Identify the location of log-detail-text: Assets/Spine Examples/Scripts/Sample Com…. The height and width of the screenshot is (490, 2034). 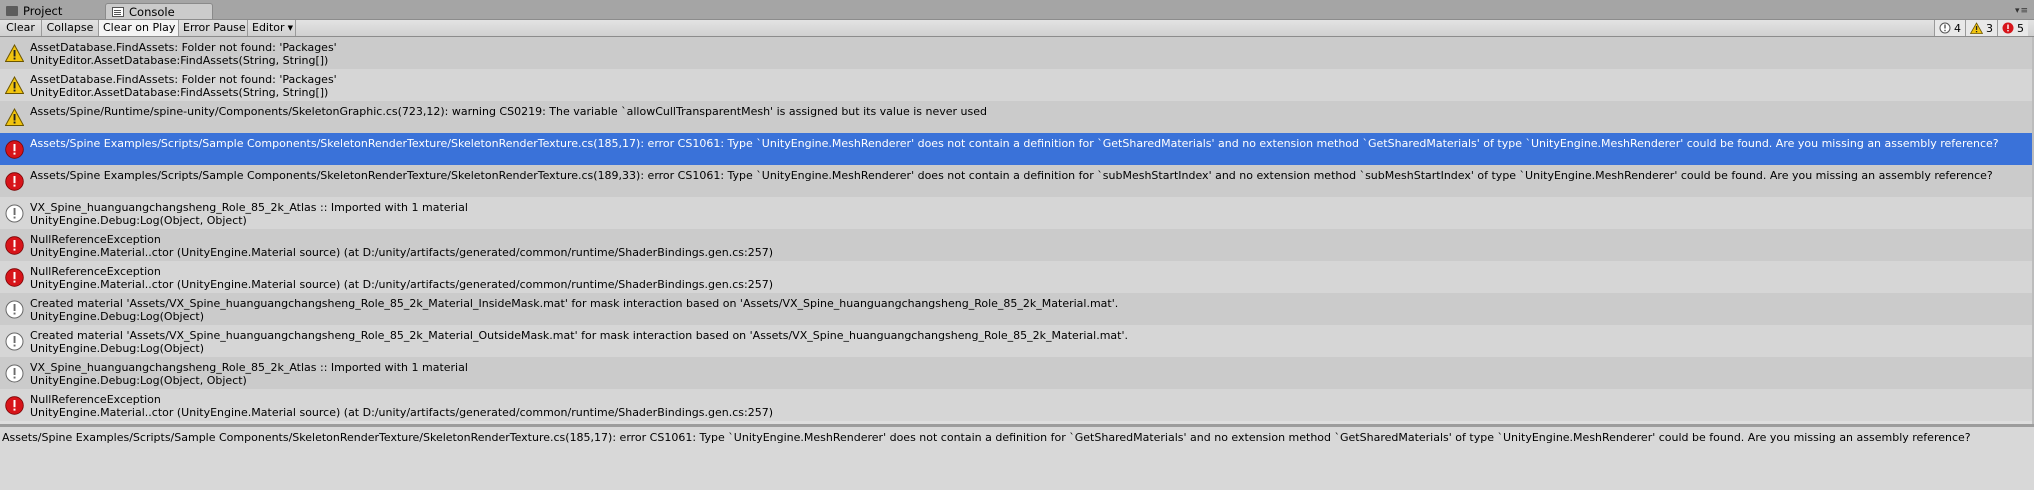
(986, 437).